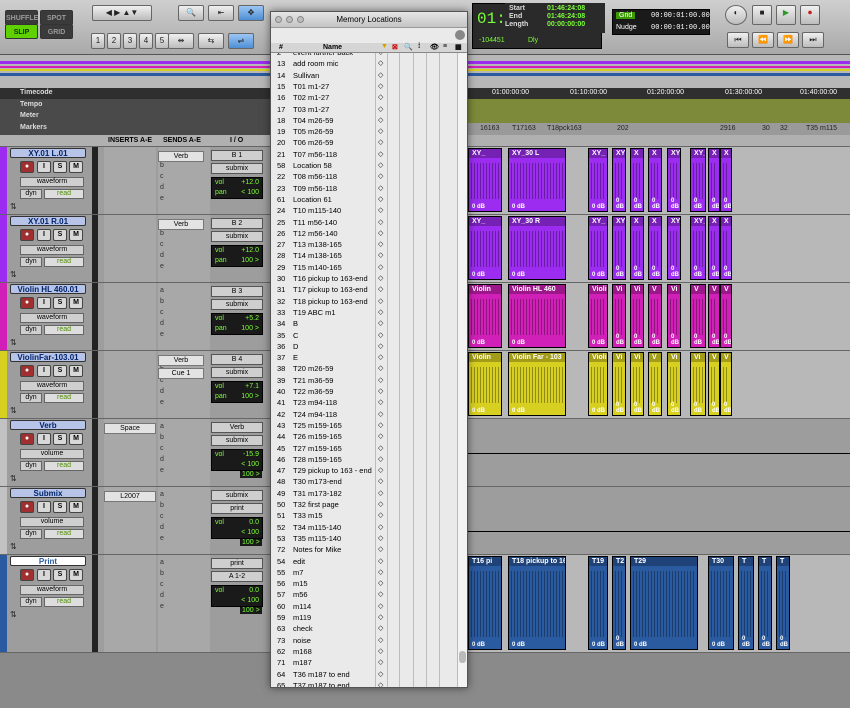 This screenshot has width=850, height=708. What do you see at coordinates (364, 628) in the screenshot?
I see `memory-location-row: 63 check ◇` at bounding box center [364, 628].